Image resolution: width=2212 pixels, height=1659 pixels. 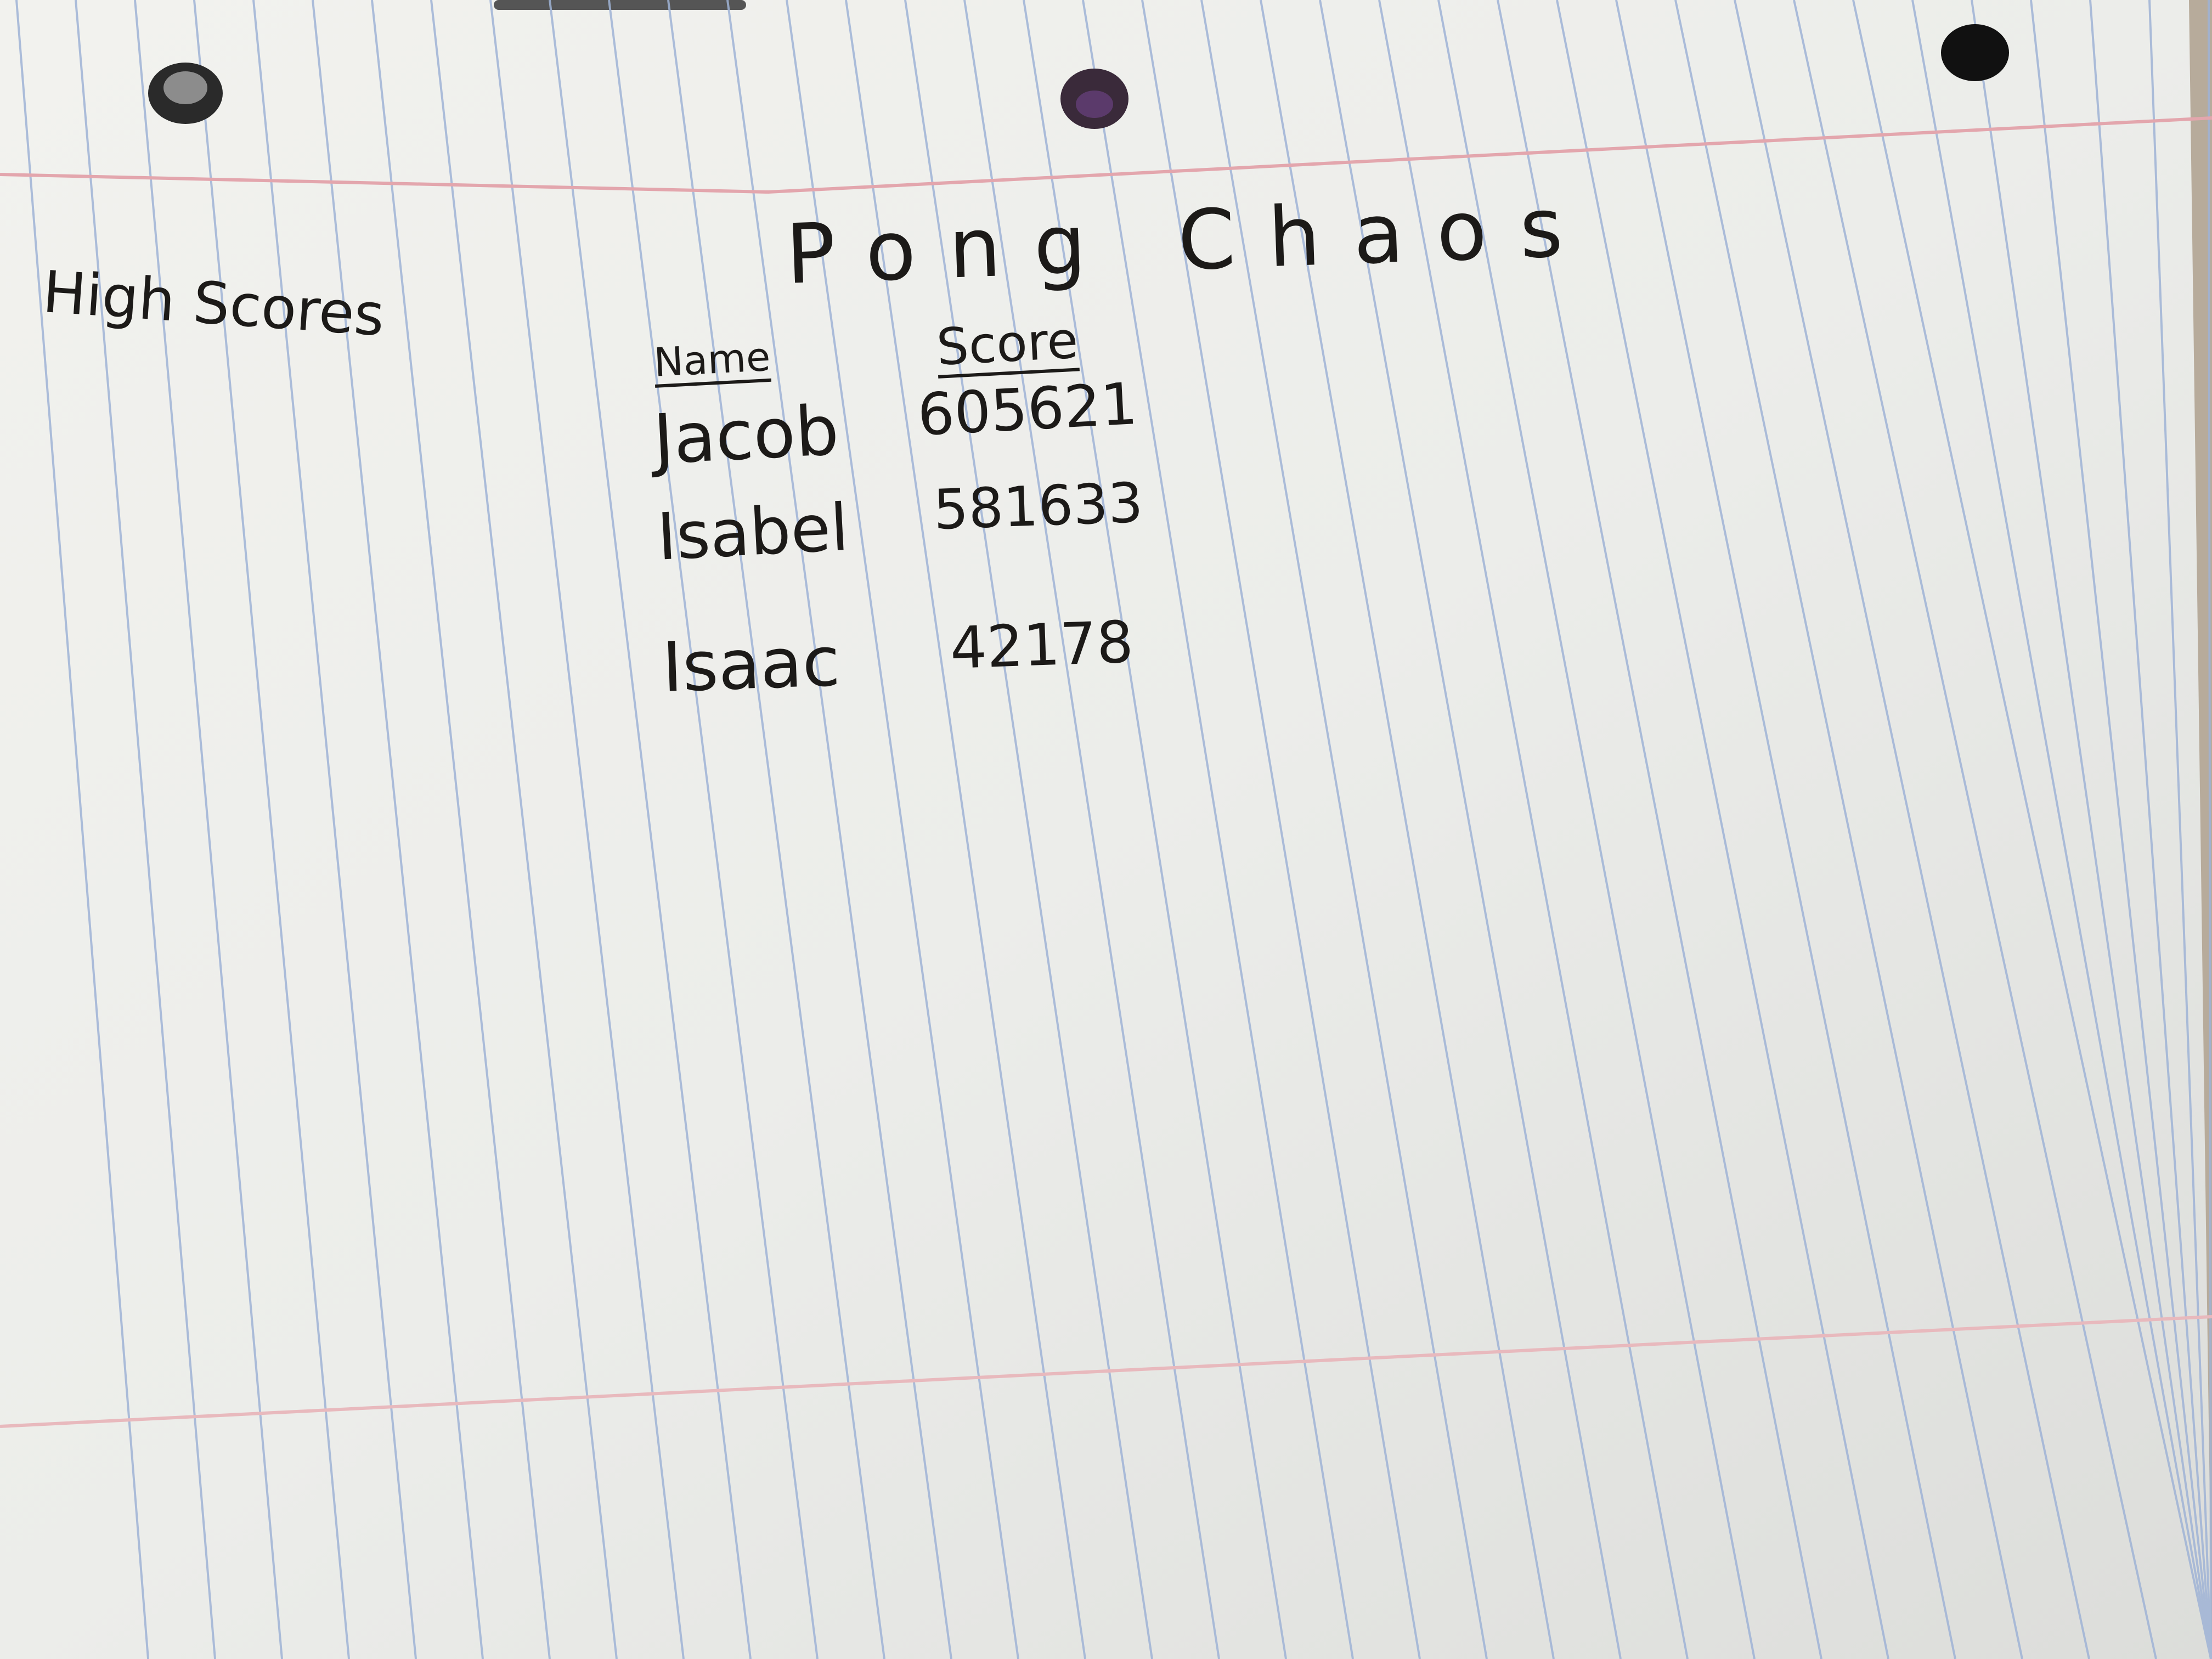 What do you see at coordinates (753, 532) in the screenshot?
I see `row-2-name: Isabel` at bounding box center [753, 532].